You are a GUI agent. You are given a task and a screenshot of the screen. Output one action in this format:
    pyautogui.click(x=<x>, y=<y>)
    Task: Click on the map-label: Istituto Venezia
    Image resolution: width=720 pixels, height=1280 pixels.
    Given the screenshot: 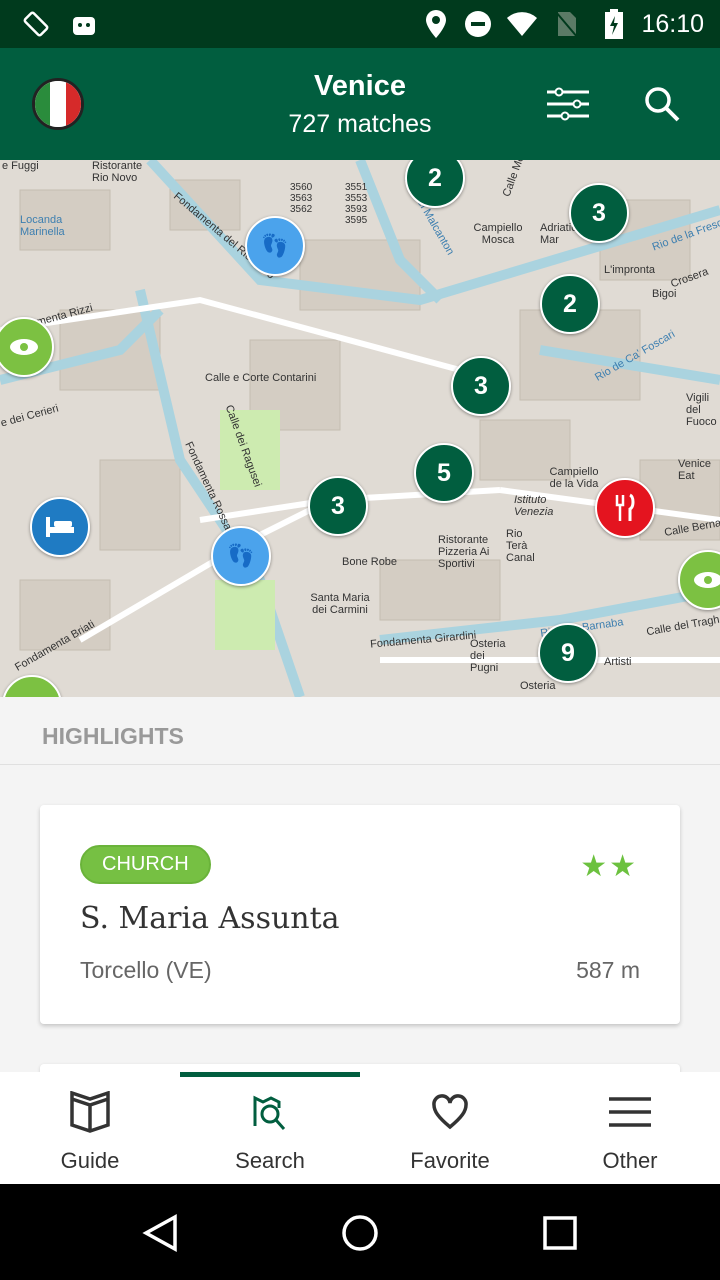 What is the action you would take?
    pyautogui.click(x=534, y=506)
    